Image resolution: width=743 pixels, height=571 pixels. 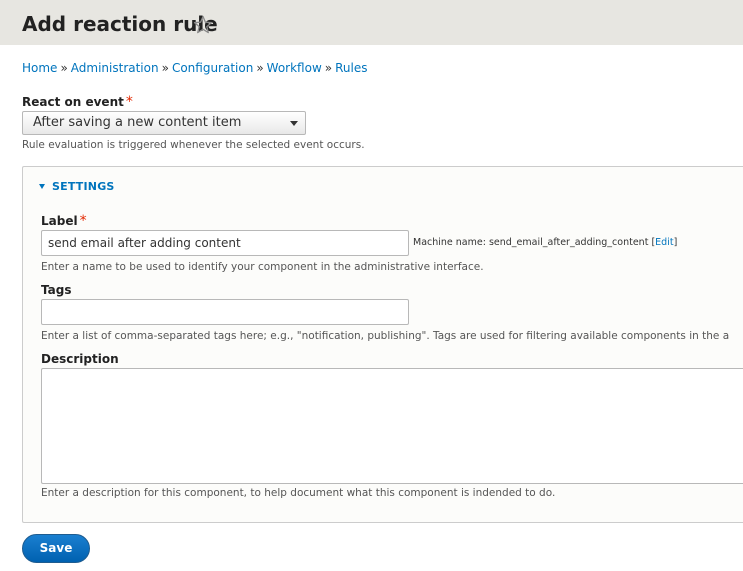 I want to click on chevron-down-icon, so click(x=294, y=123).